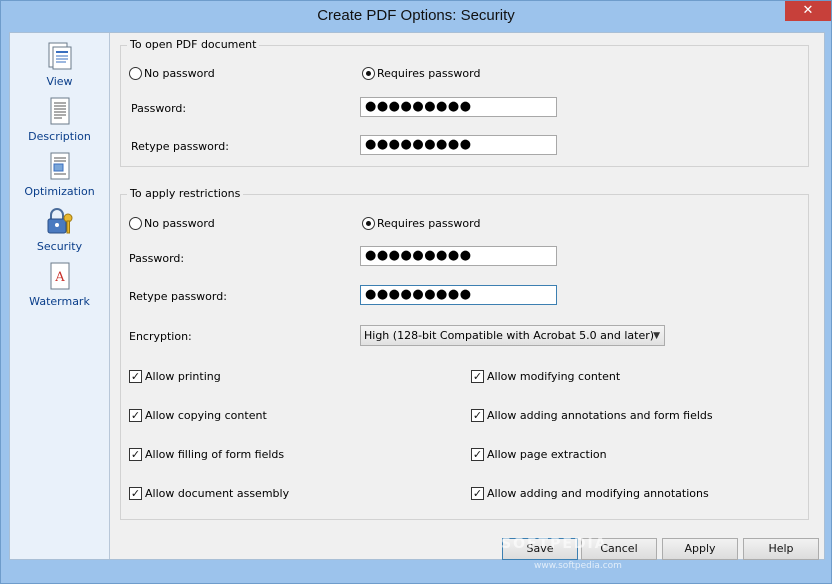  What do you see at coordinates (598, 493) in the screenshot?
I see `allow-annotations-modify-label: Allow adding and modifying annotations` at bounding box center [598, 493].